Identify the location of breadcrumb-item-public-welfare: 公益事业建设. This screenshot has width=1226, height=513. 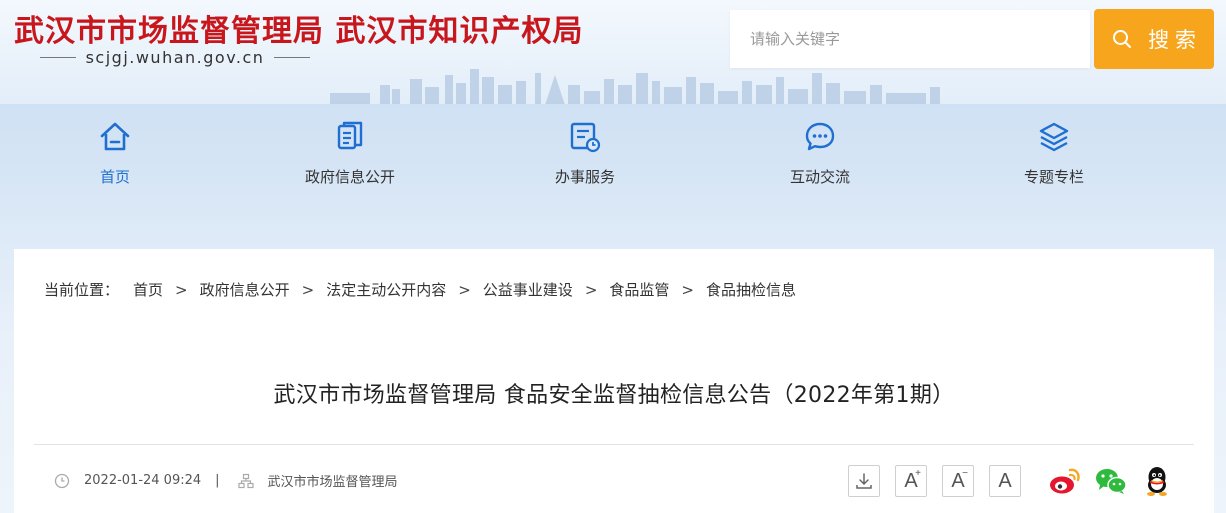
(528, 289).